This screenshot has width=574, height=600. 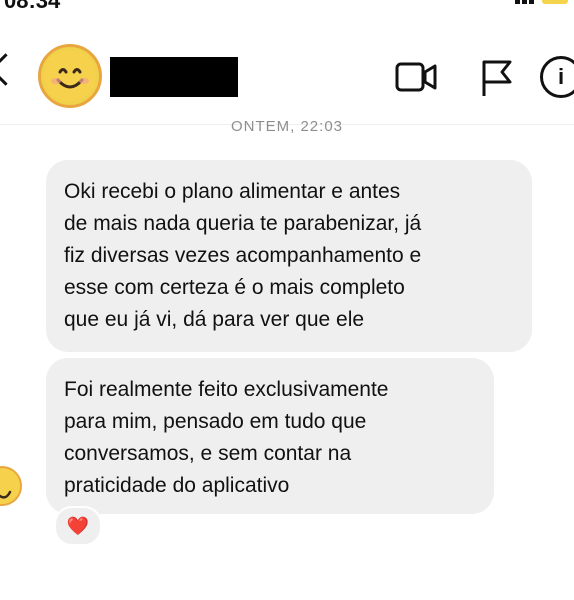 What do you see at coordinates (287, 126) in the screenshot?
I see `date-label: ONTEM, 22:03` at bounding box center [287, 126].